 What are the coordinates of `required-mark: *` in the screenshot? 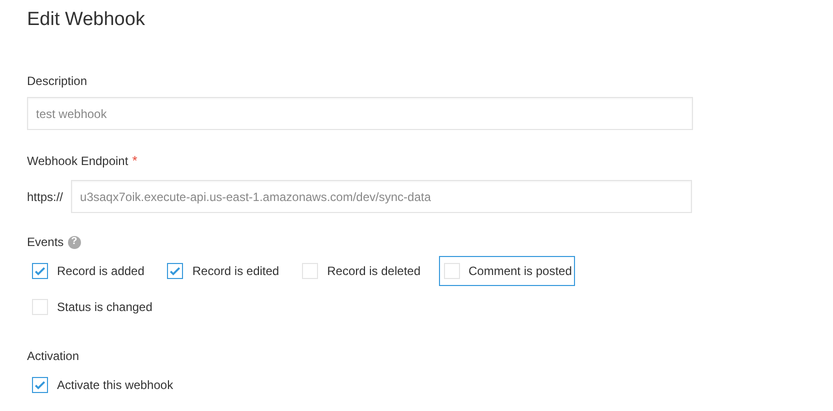 It's located at (135, 161).